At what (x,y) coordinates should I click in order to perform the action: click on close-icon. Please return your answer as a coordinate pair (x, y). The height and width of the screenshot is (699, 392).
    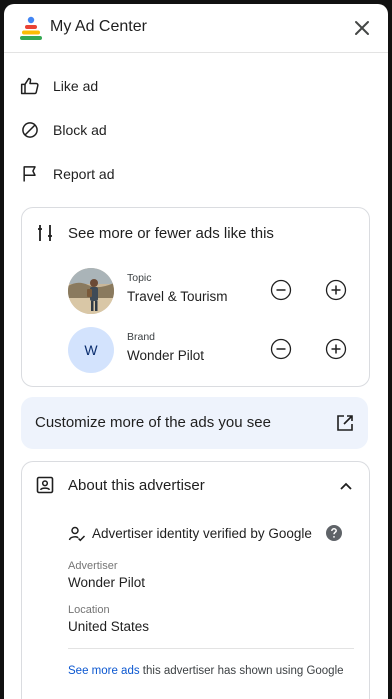
    Looking at the image, I should click on (362, 28).